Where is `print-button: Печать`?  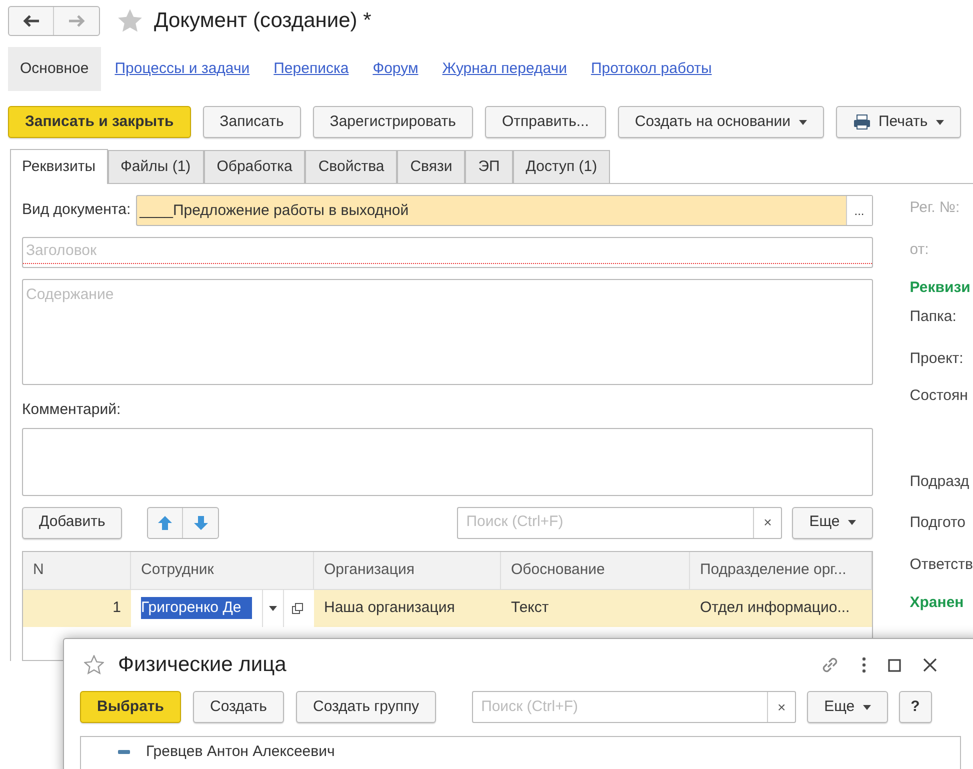 print-button: Печать is located at coordinates (898, 122).